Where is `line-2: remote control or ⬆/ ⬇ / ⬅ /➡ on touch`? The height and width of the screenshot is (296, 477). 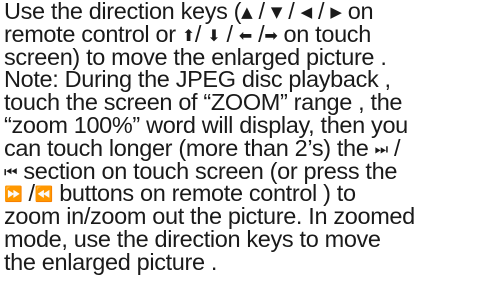 line-2: remote control or ⬆/ ⬇ / ⬅ /➡ on touch is located at coordinates (188, 33).